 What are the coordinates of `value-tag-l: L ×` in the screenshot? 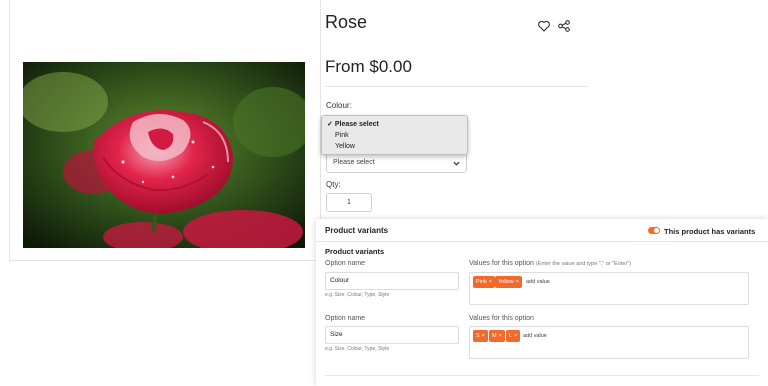 It's located at (513, 336).